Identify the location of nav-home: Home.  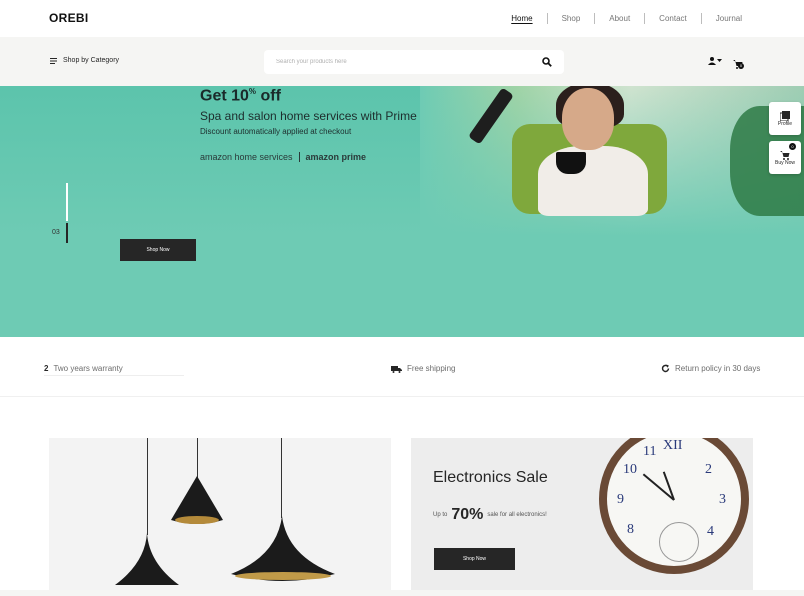
(522, 18).